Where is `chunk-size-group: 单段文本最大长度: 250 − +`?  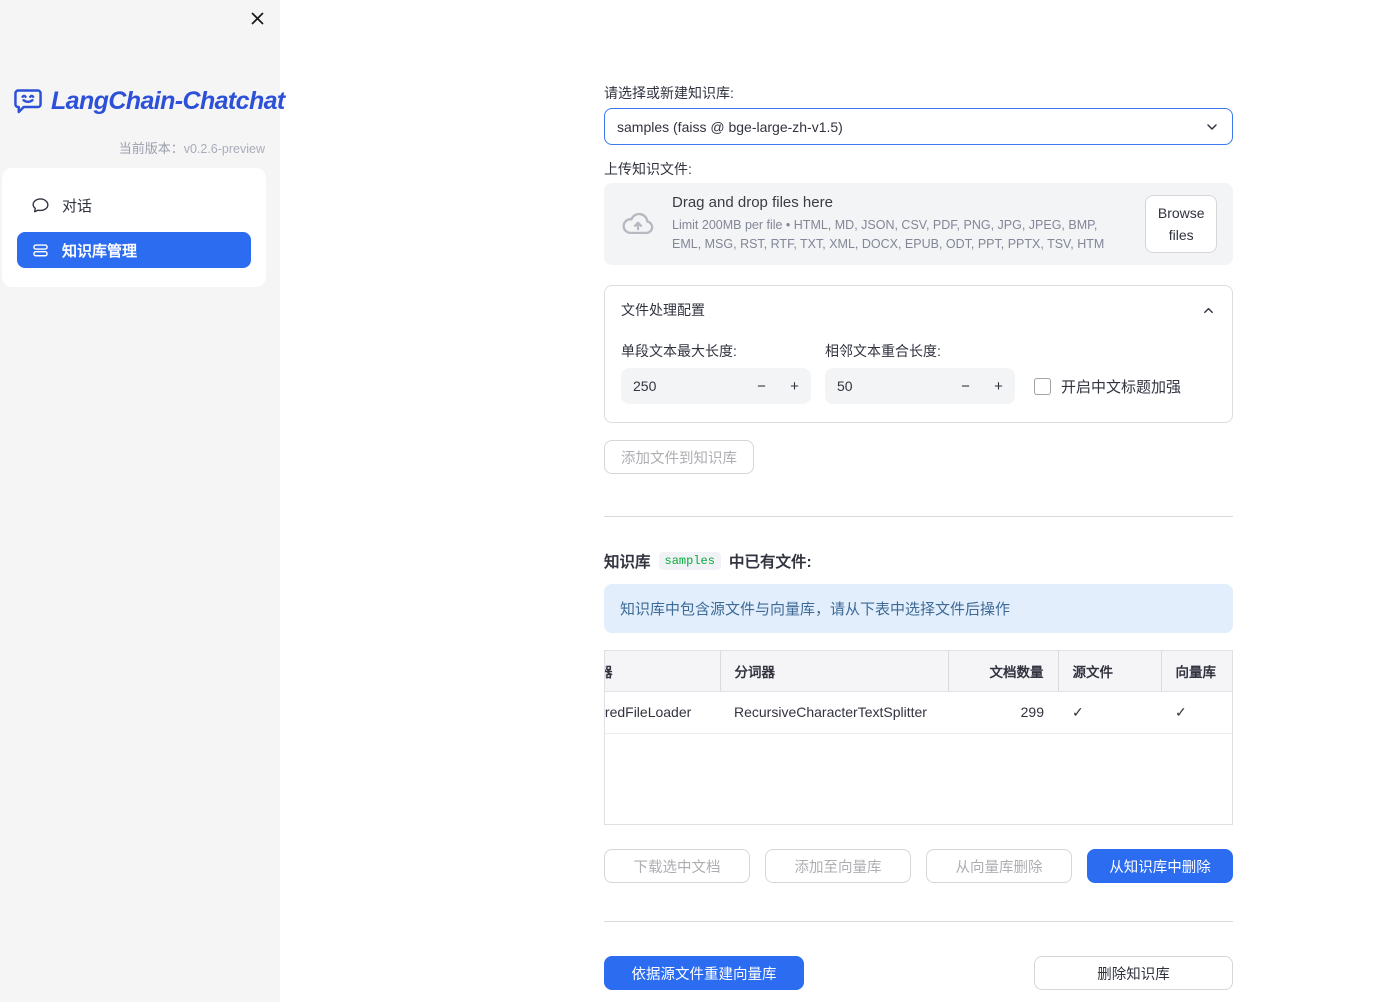
chunk-size-group: 单段文本最大长度: 250 − + is located at coordinates (716, 373).